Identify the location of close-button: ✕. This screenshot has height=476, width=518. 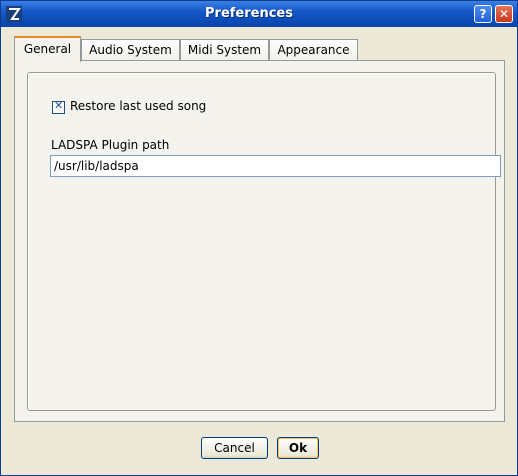
(504, 14).